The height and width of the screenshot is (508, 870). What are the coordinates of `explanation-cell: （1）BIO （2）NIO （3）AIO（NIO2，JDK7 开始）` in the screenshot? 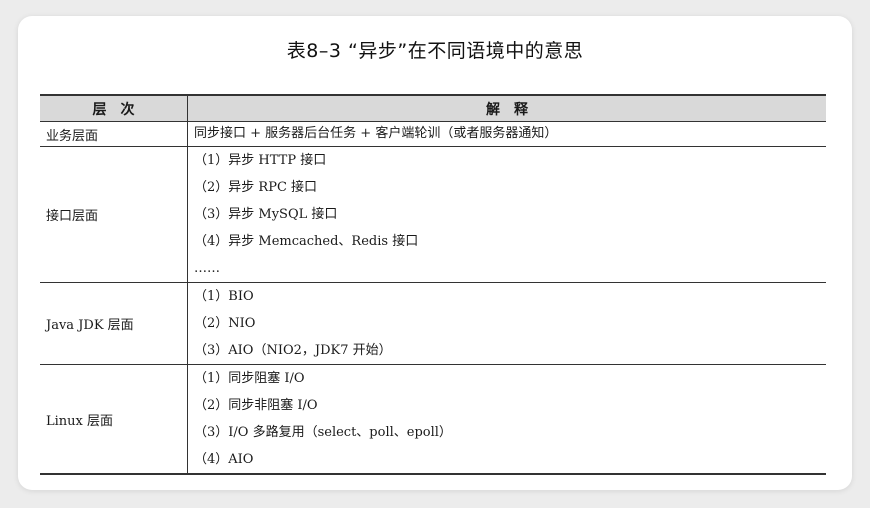 It's located at (506, 323).